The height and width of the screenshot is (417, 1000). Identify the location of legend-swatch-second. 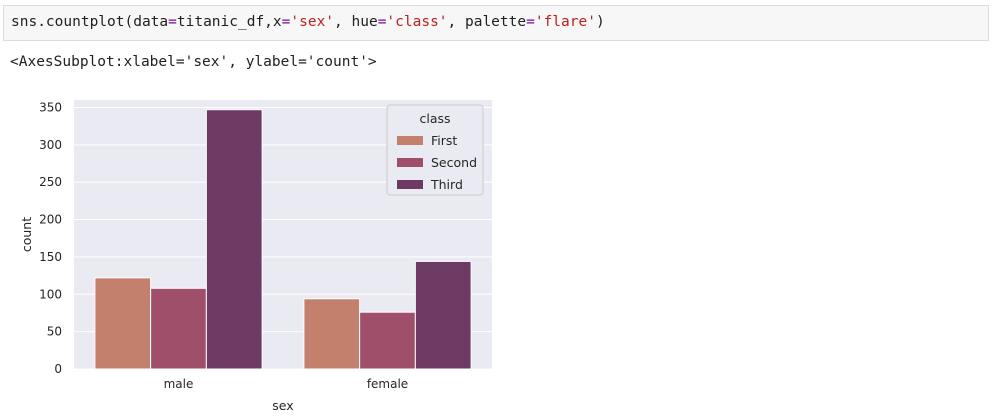
(410, 162).